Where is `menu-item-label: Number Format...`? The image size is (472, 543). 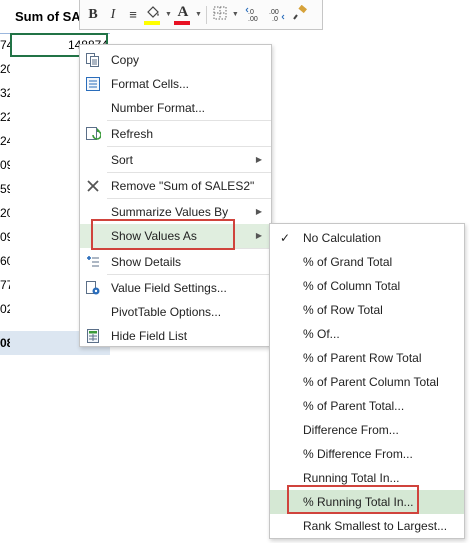 menu-item-label: Number Format... is located at coordinates (158, 108).